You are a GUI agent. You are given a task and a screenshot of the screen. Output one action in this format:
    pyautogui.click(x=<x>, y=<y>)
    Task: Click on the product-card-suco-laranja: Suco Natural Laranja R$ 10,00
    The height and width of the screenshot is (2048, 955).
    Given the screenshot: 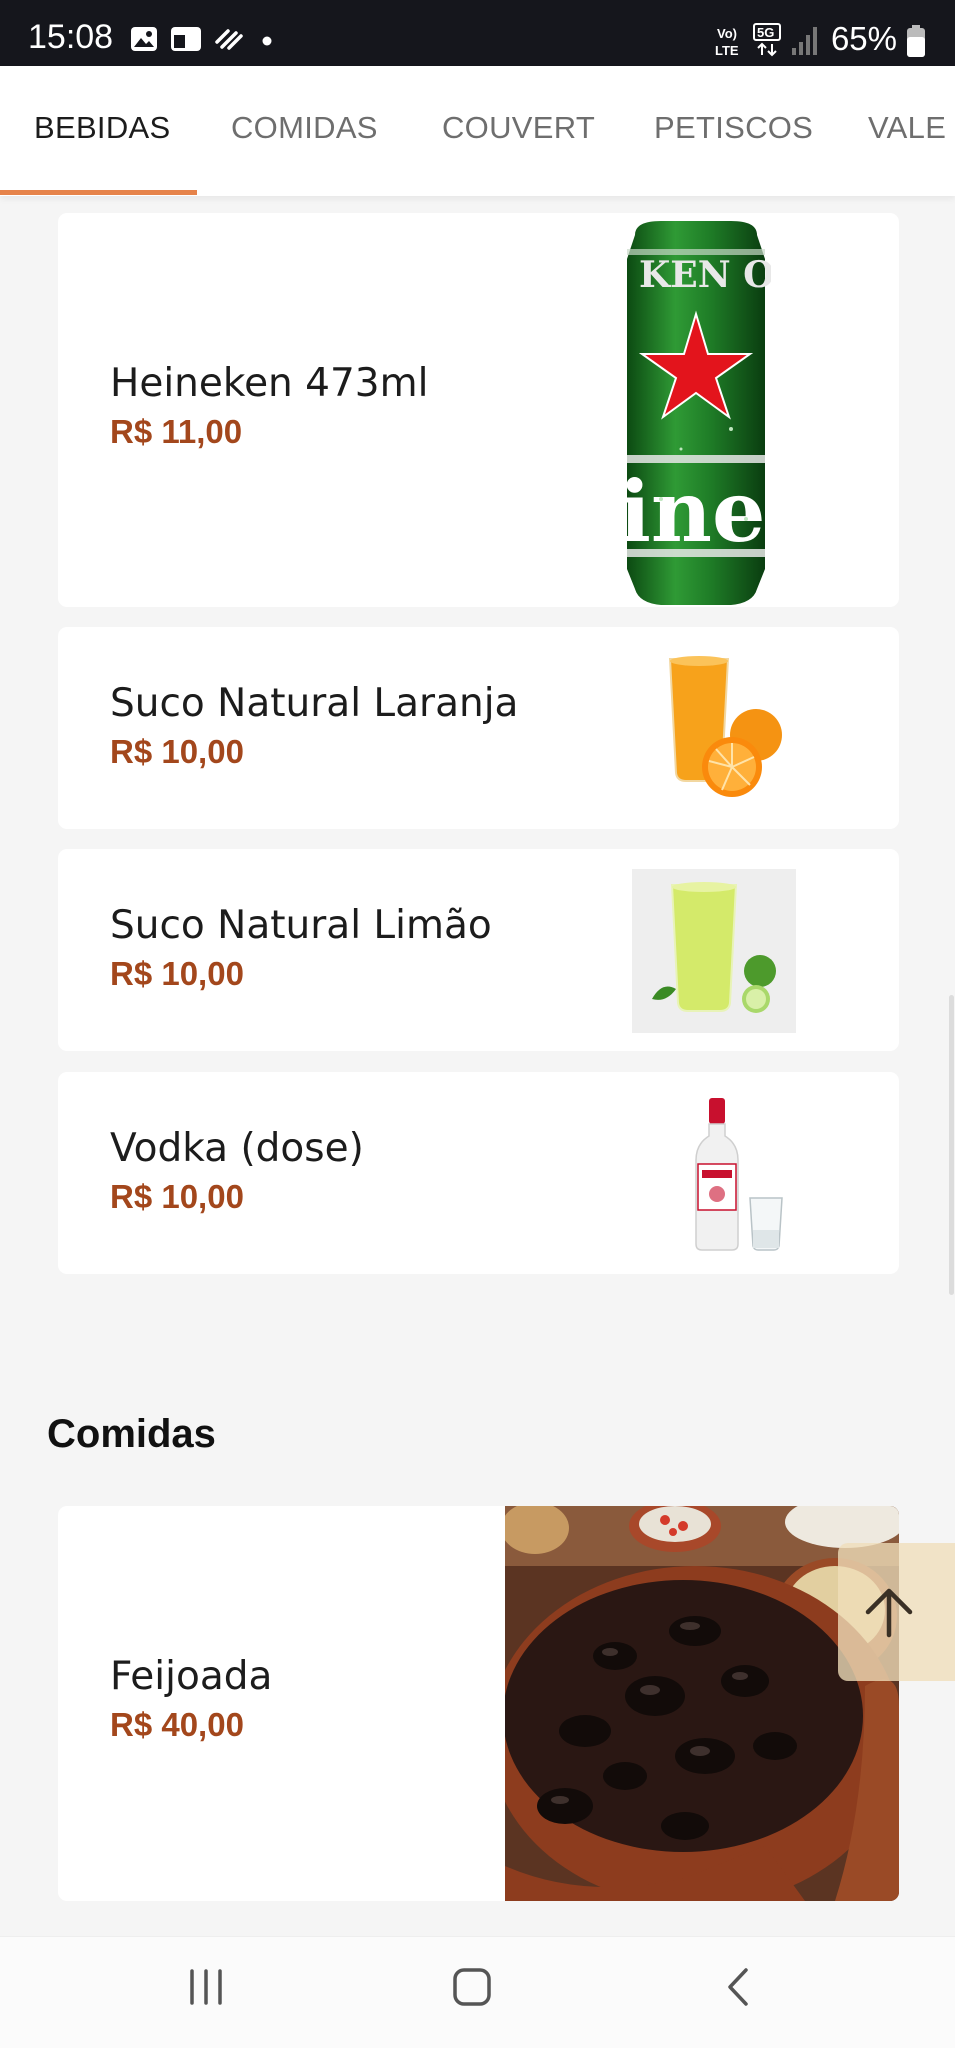 What is the action you would take?
    pyautogui.click(x=478, y=728)
    